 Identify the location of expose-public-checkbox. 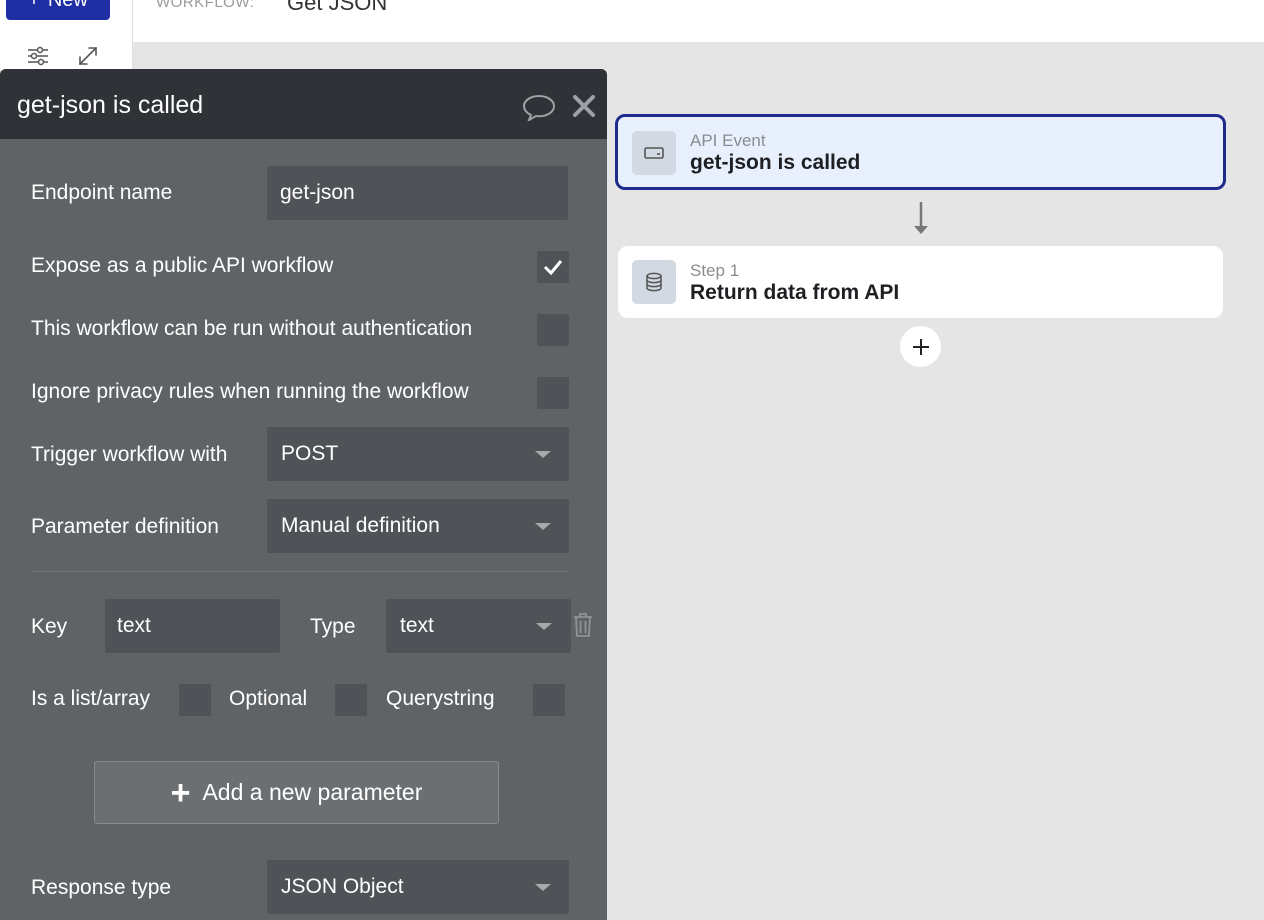
(553, 267).